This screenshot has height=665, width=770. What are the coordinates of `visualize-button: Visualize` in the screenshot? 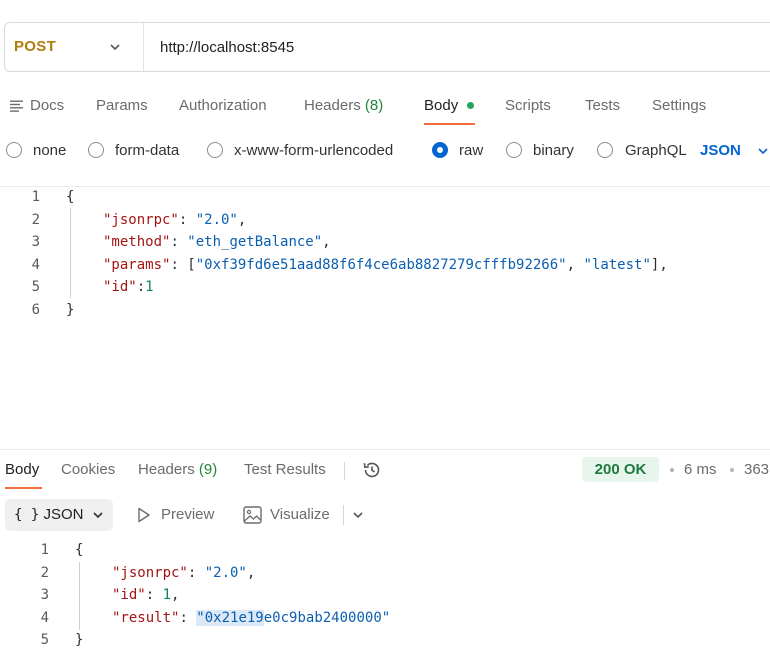 It's located at (300, 514).